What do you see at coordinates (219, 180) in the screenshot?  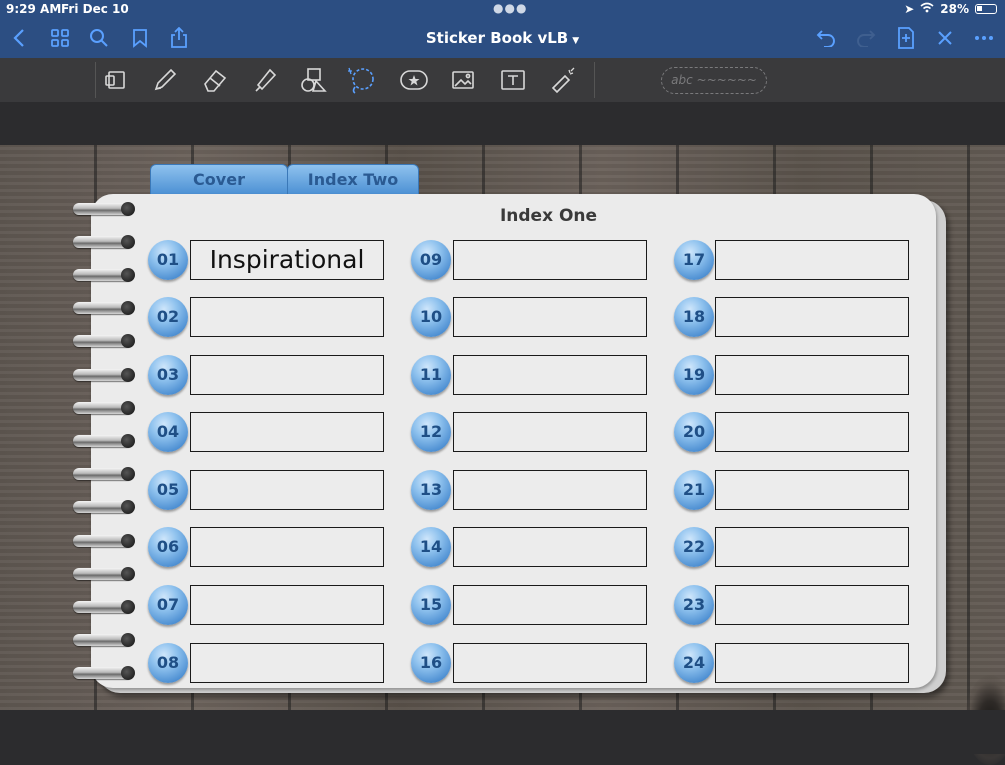 I see `tab-cover: Cover` at bounding box center [219, 180].